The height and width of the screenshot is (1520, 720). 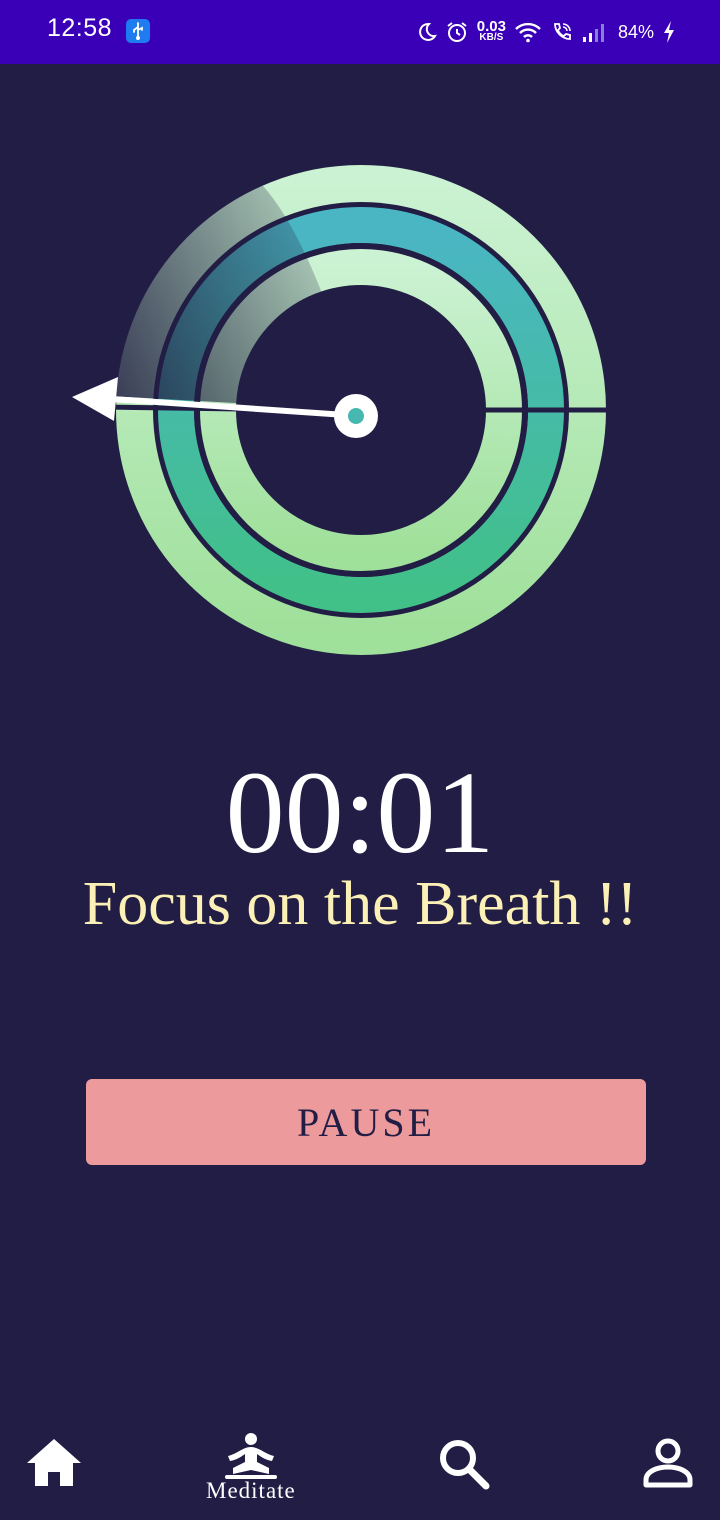 I want to click on profile-icon, so click(x=668, y=1463).